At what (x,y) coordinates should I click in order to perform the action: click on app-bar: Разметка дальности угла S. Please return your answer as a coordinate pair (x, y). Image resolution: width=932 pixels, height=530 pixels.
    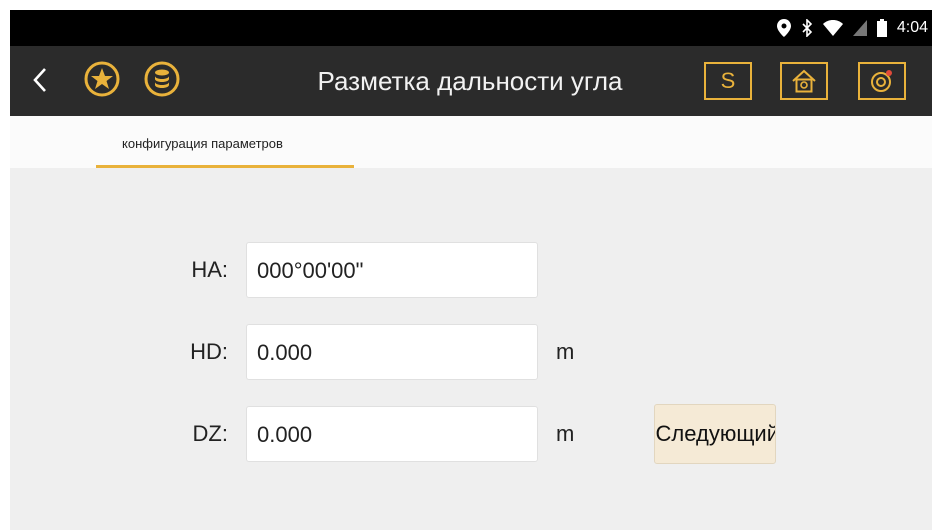
    Looking at the image, I should click on (471, 81).